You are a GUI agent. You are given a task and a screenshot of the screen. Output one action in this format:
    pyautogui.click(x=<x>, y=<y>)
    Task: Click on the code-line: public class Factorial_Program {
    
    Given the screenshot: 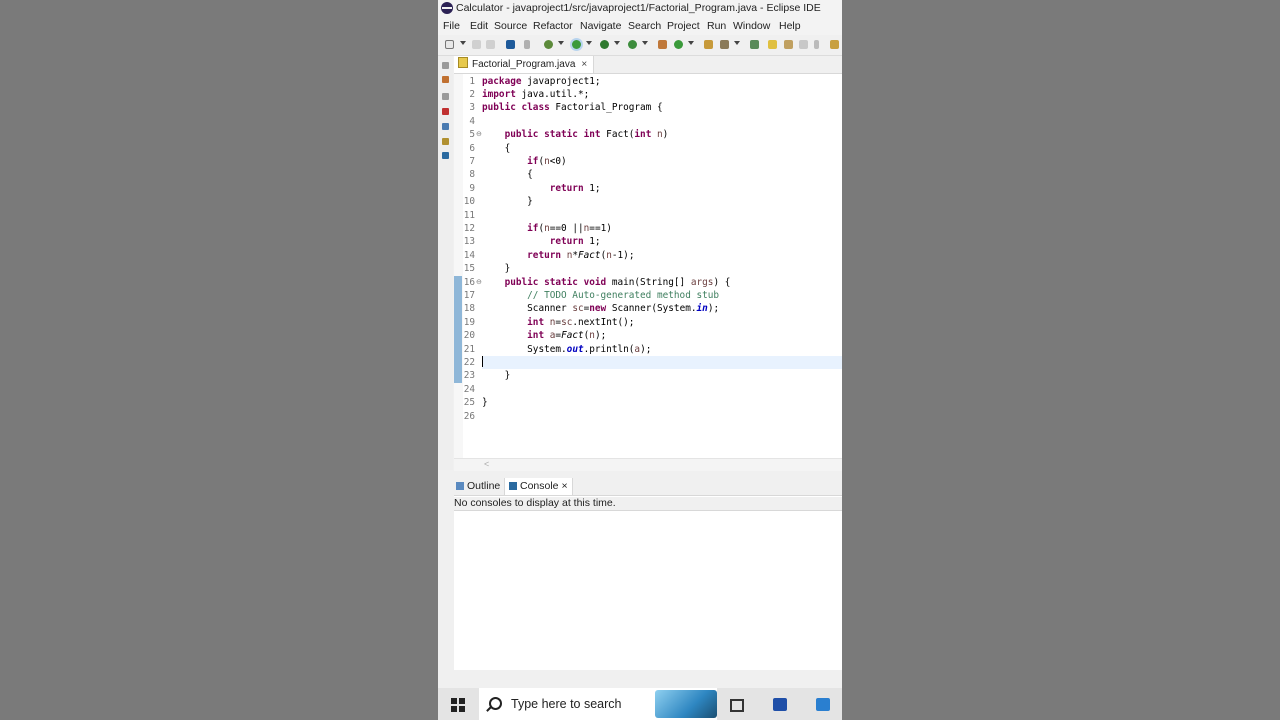 What is the action you would take?
    pyautogui.click(x=662, y=107)
    